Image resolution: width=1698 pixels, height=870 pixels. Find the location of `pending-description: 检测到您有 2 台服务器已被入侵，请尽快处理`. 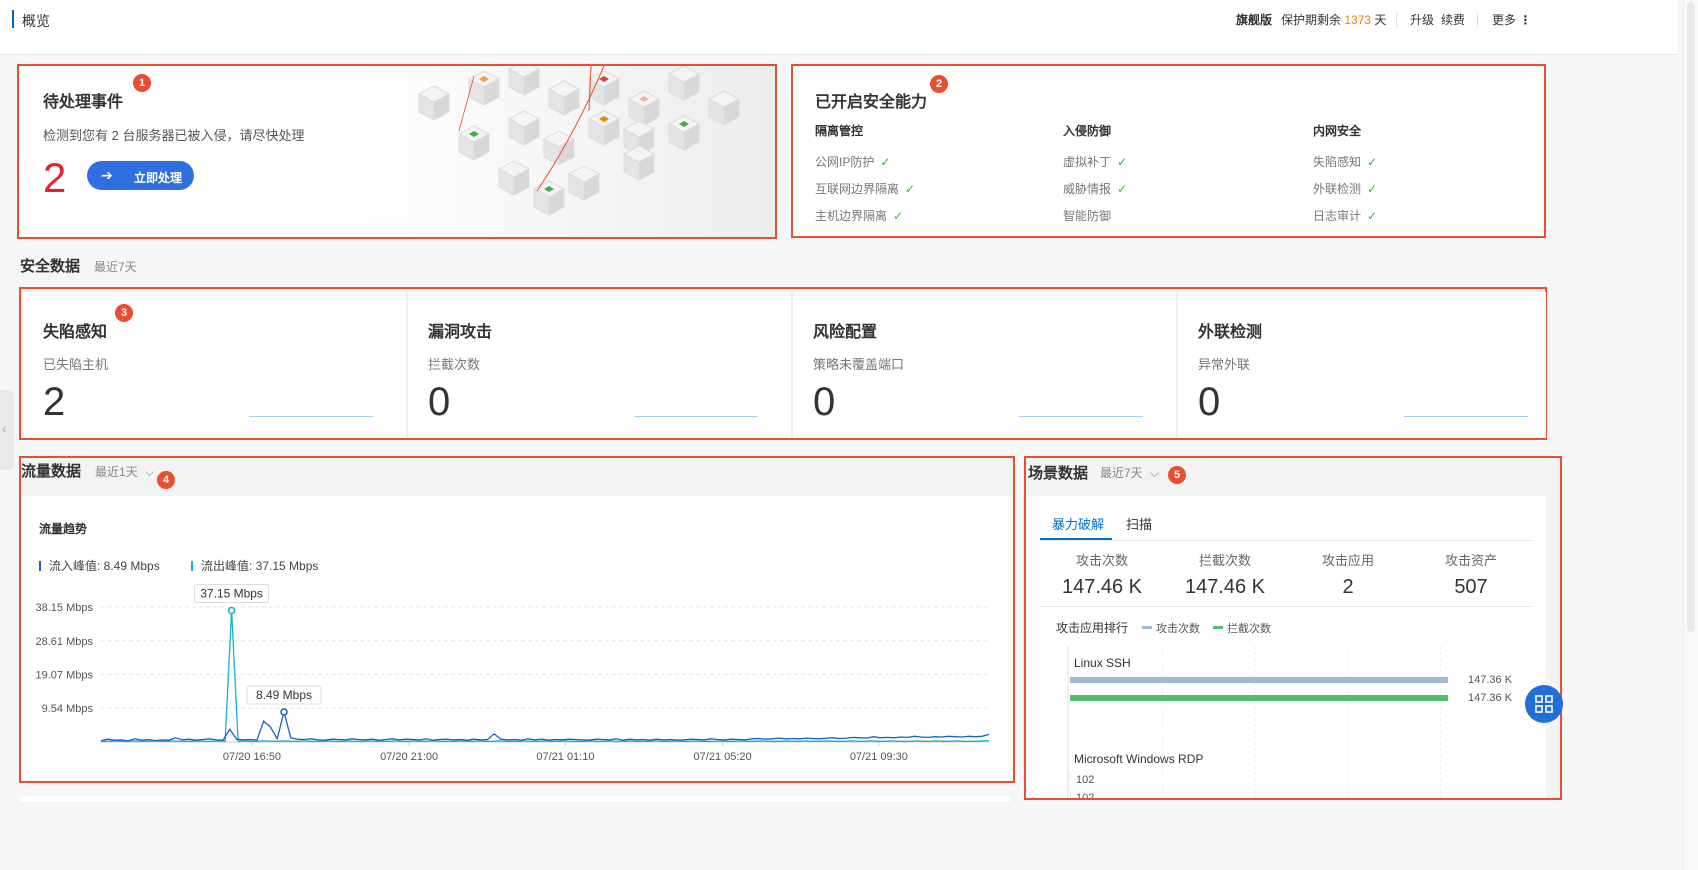

pending-description: 检测到您有 2 台服务器已被入侵，请尽快处理 is located at coordinates (174, 135).